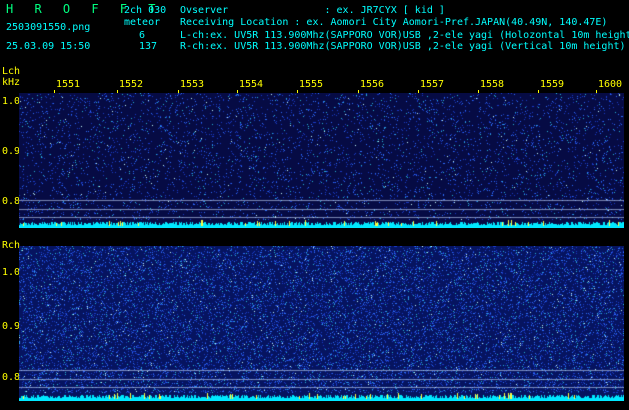 The image size is (629, 410). I want to click on time-tick: 1555, so click(311, 84).